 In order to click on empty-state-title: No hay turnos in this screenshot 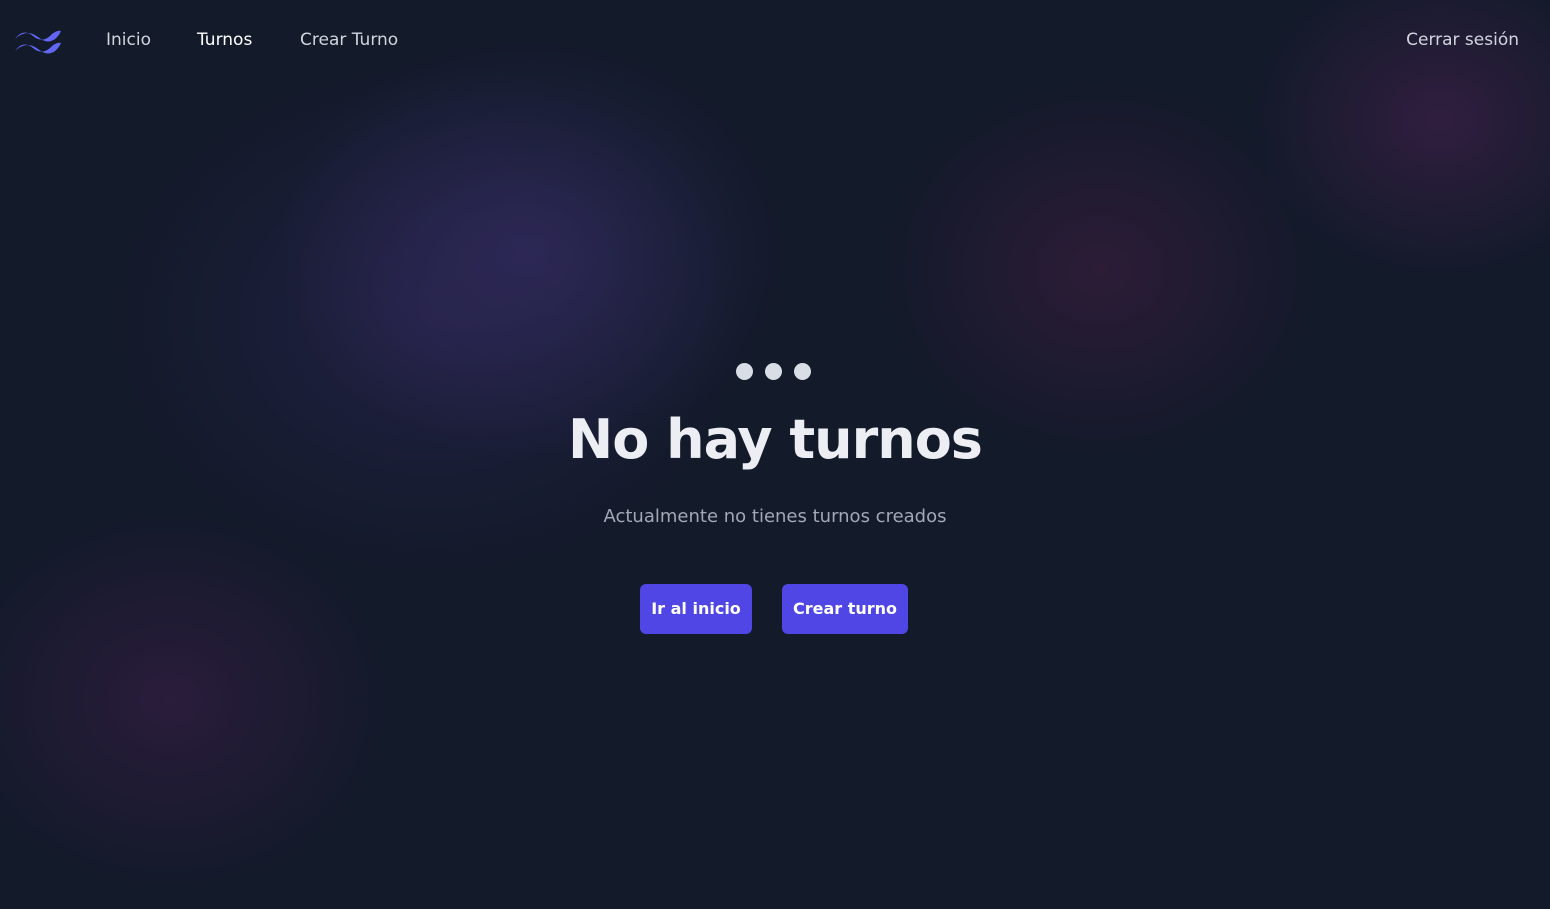, I will do `click(775, 439)`.